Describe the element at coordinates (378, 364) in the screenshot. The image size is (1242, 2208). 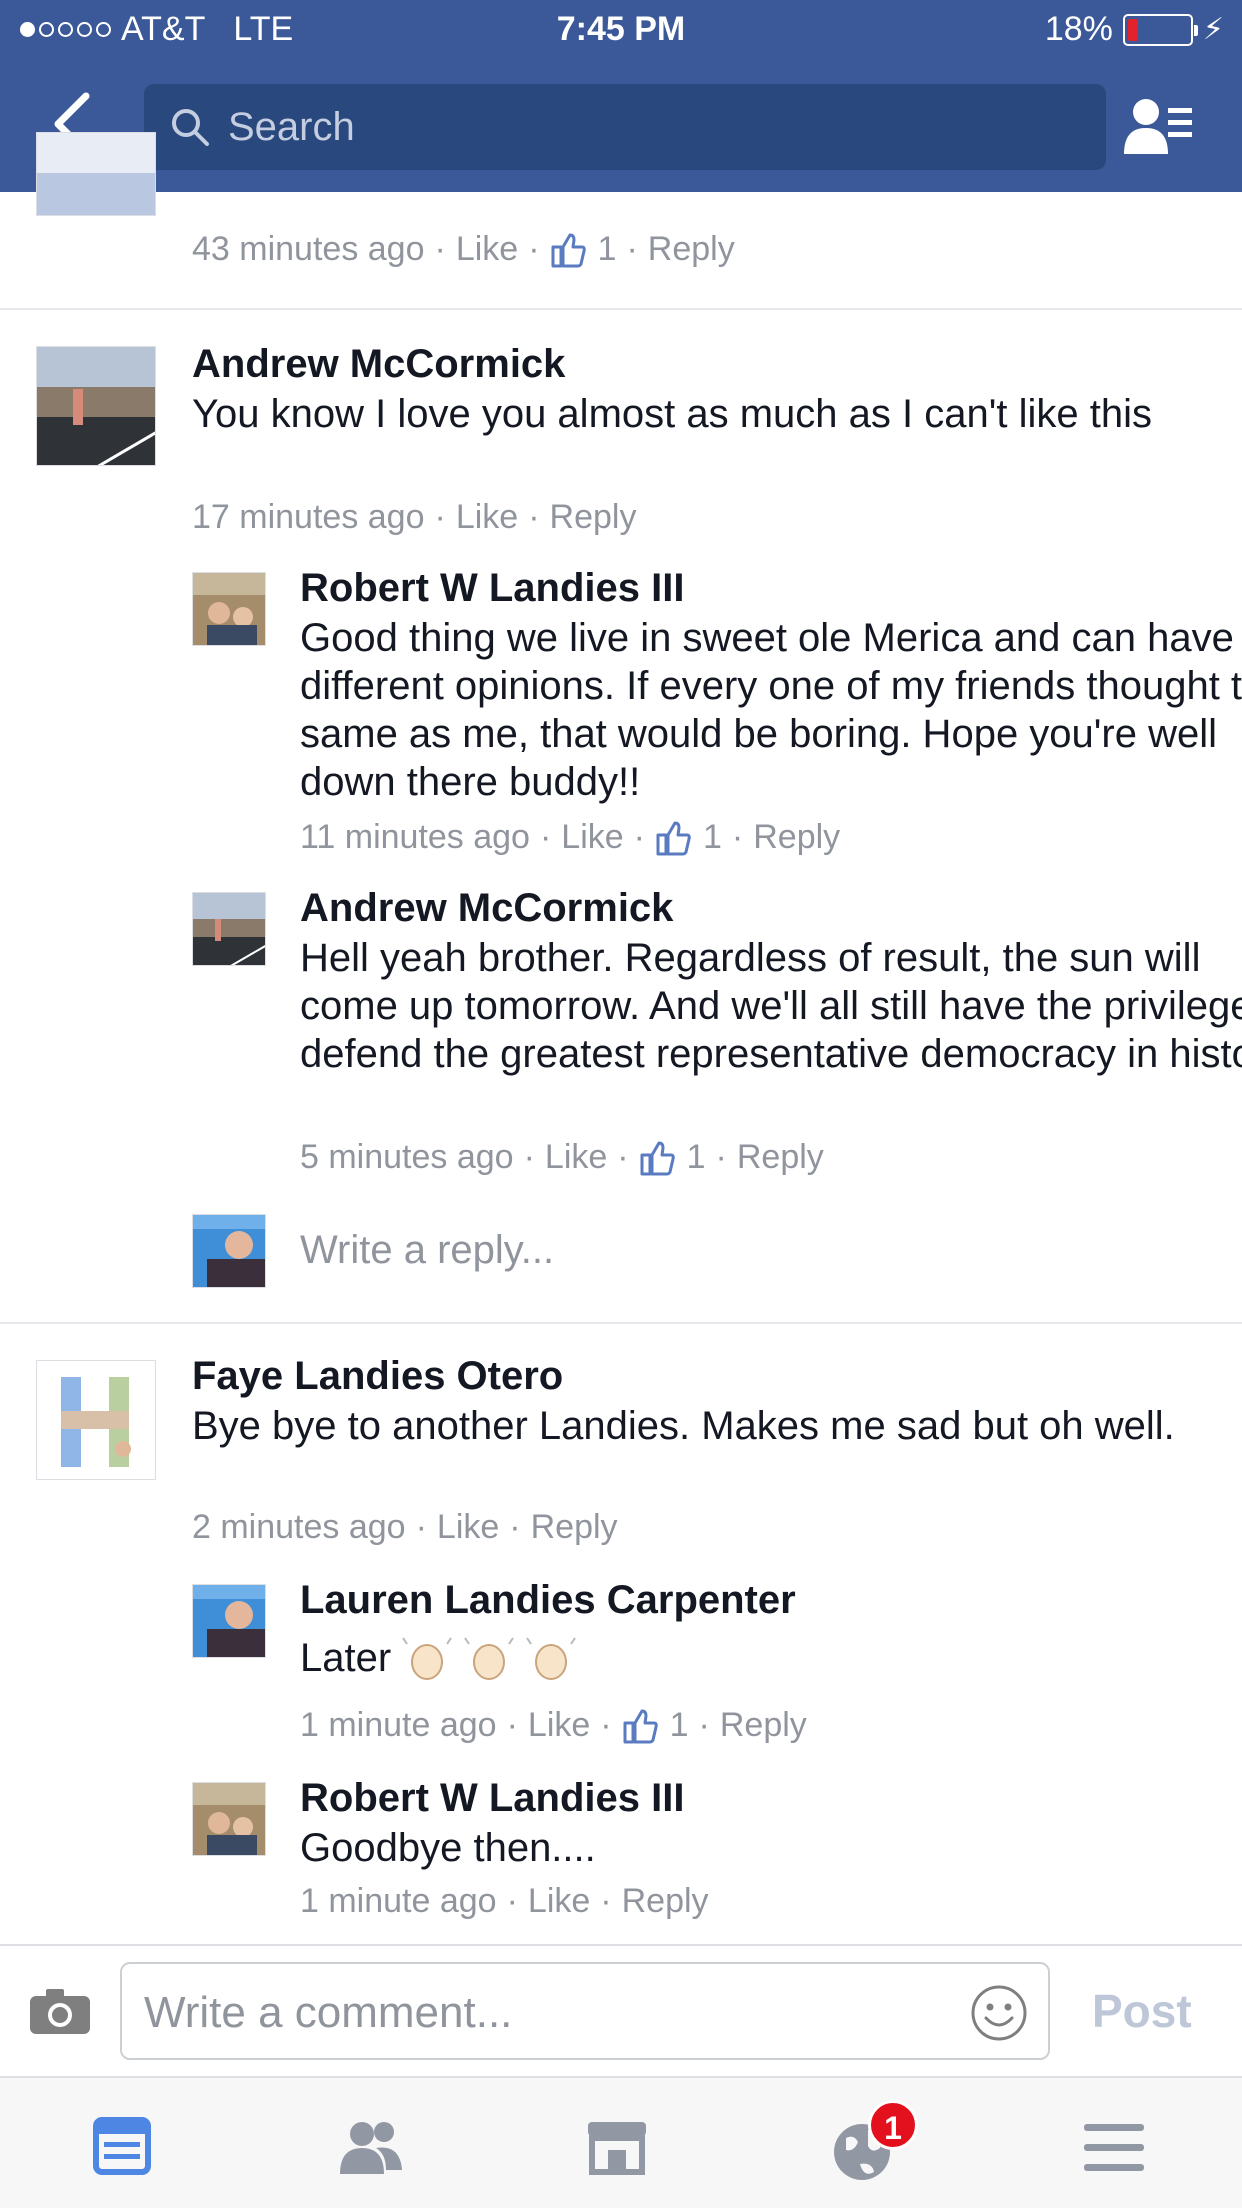
I see `comment-author: Andrew McCormick` at that location.